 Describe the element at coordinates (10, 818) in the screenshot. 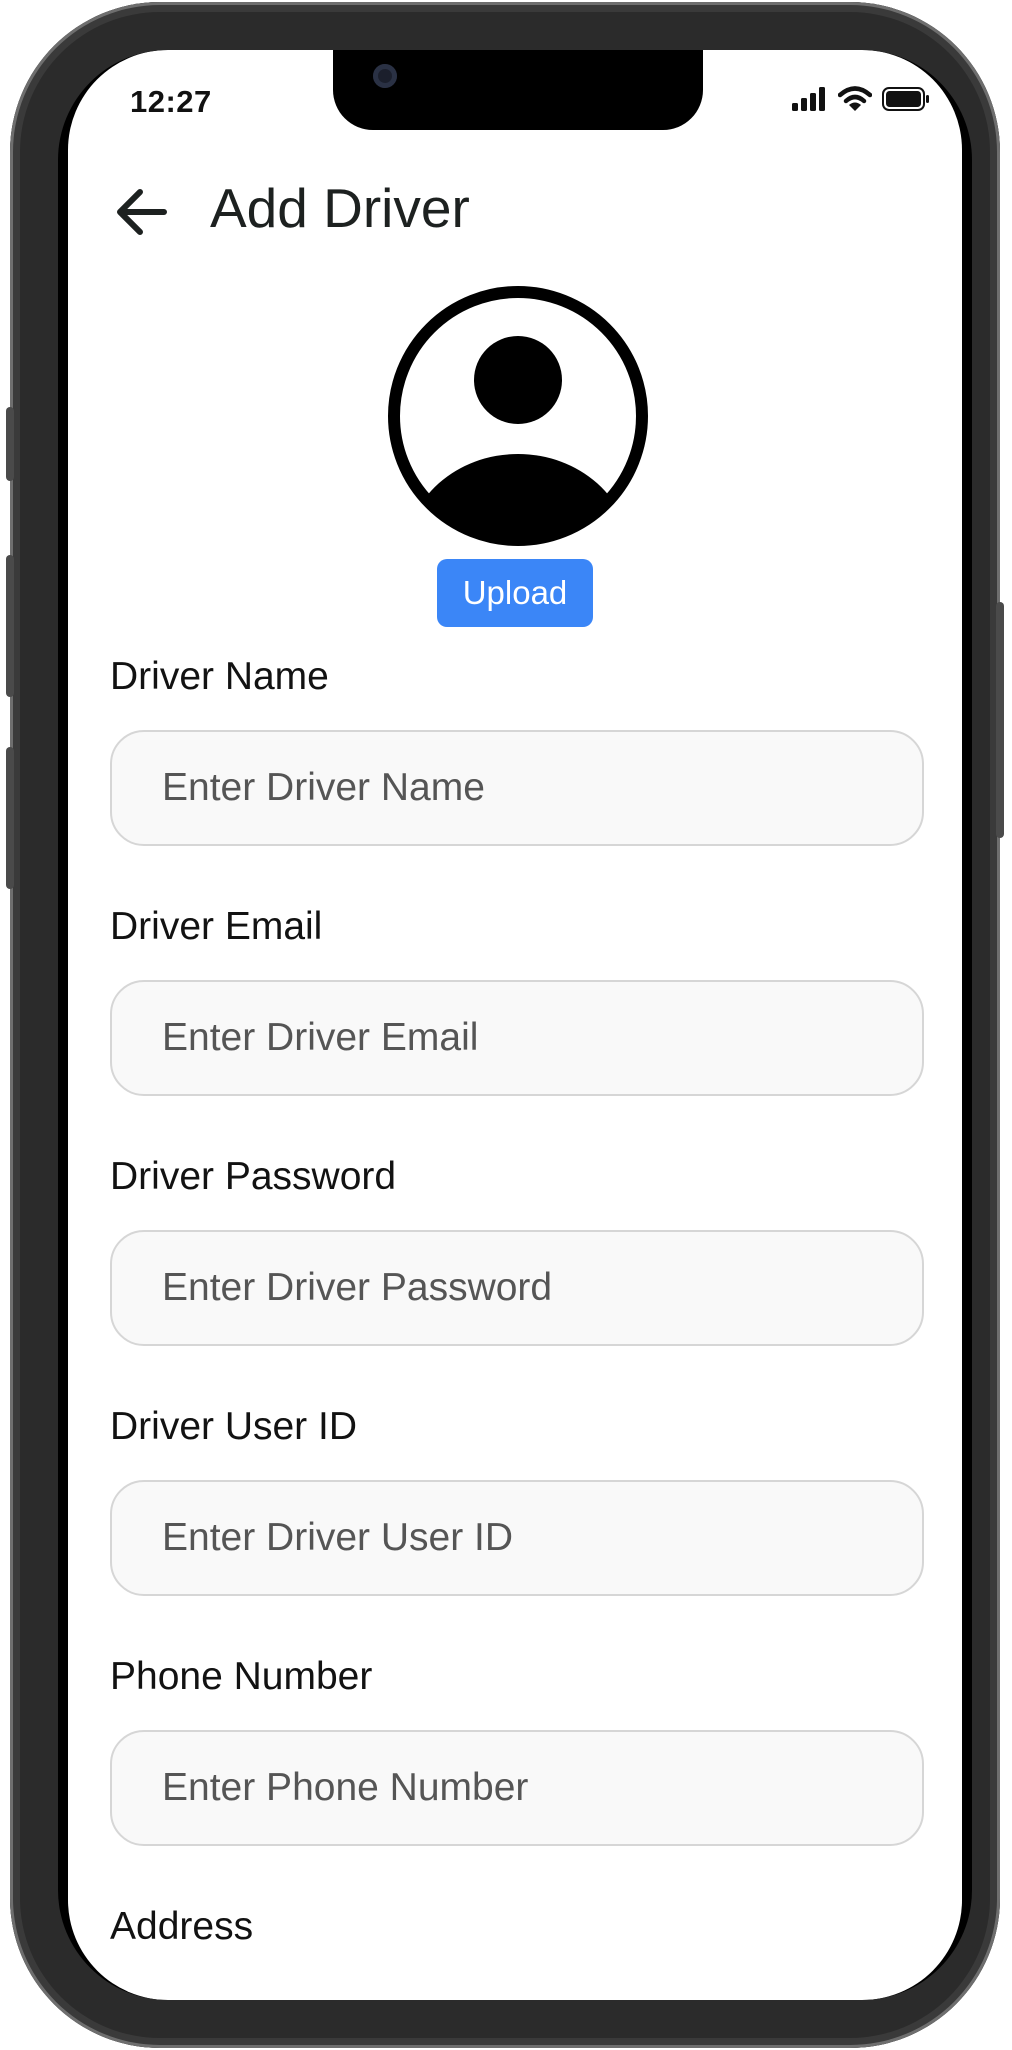

I see `volume-down-button` at that location.